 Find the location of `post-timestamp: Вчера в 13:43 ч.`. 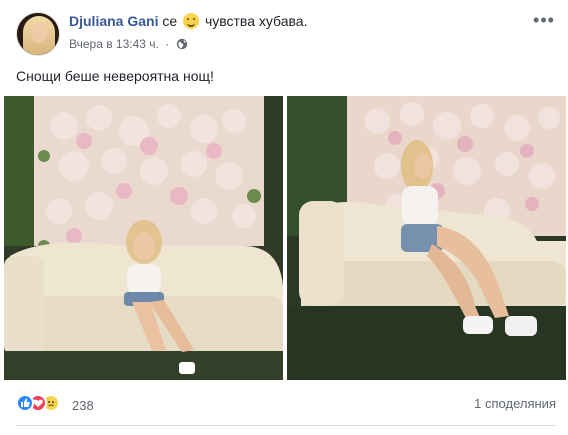

post-timestamp: Вчера в 13:43 ч. is located at coordinates (114, 44).